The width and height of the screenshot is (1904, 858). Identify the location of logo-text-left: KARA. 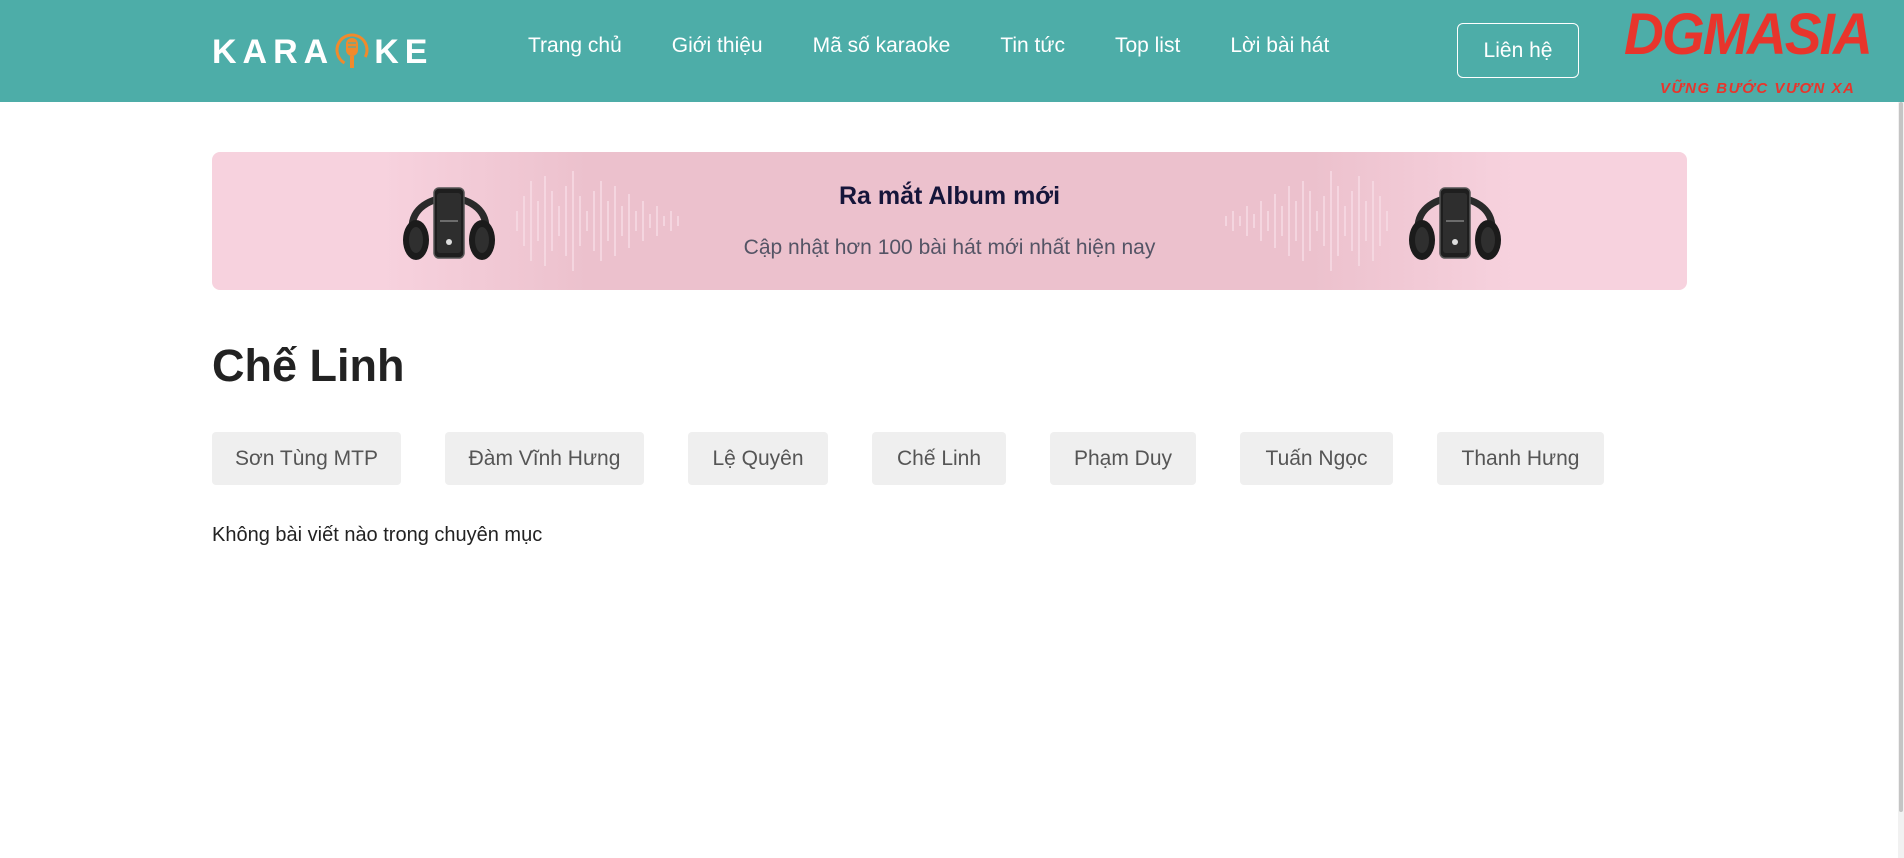
(273, 51).